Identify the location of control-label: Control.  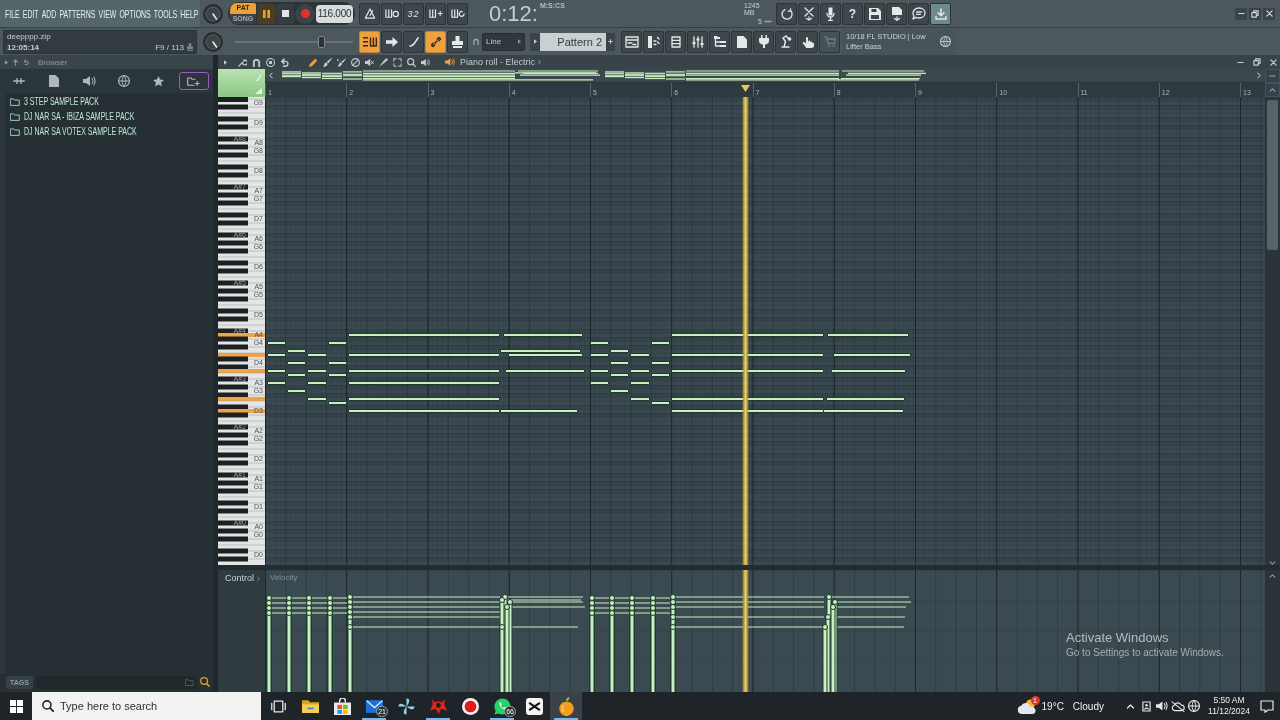
(239, 578).